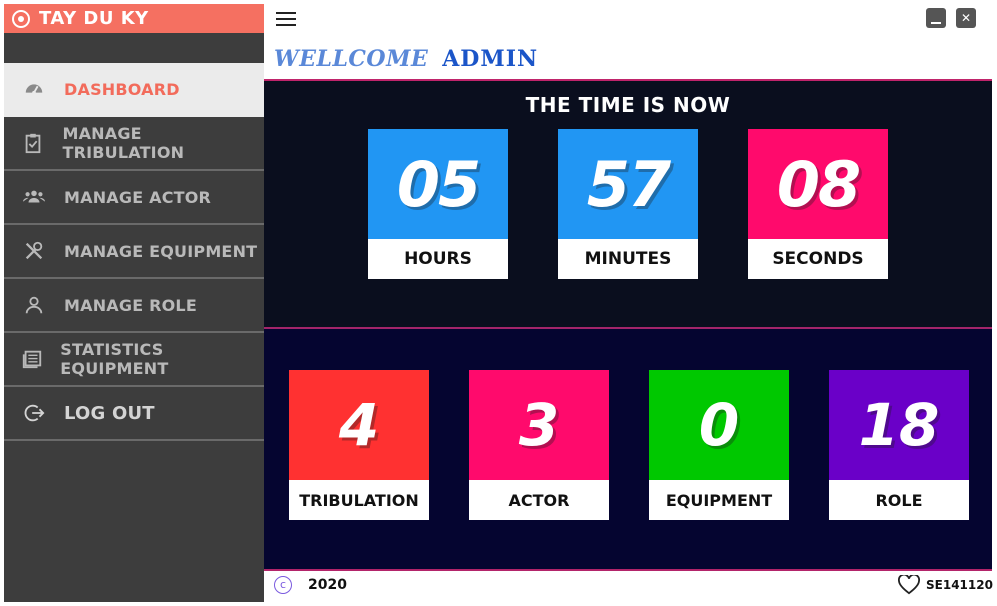 The image size is (997, 606). I want to click on hamburger-menu-icon, so click(286, 19).